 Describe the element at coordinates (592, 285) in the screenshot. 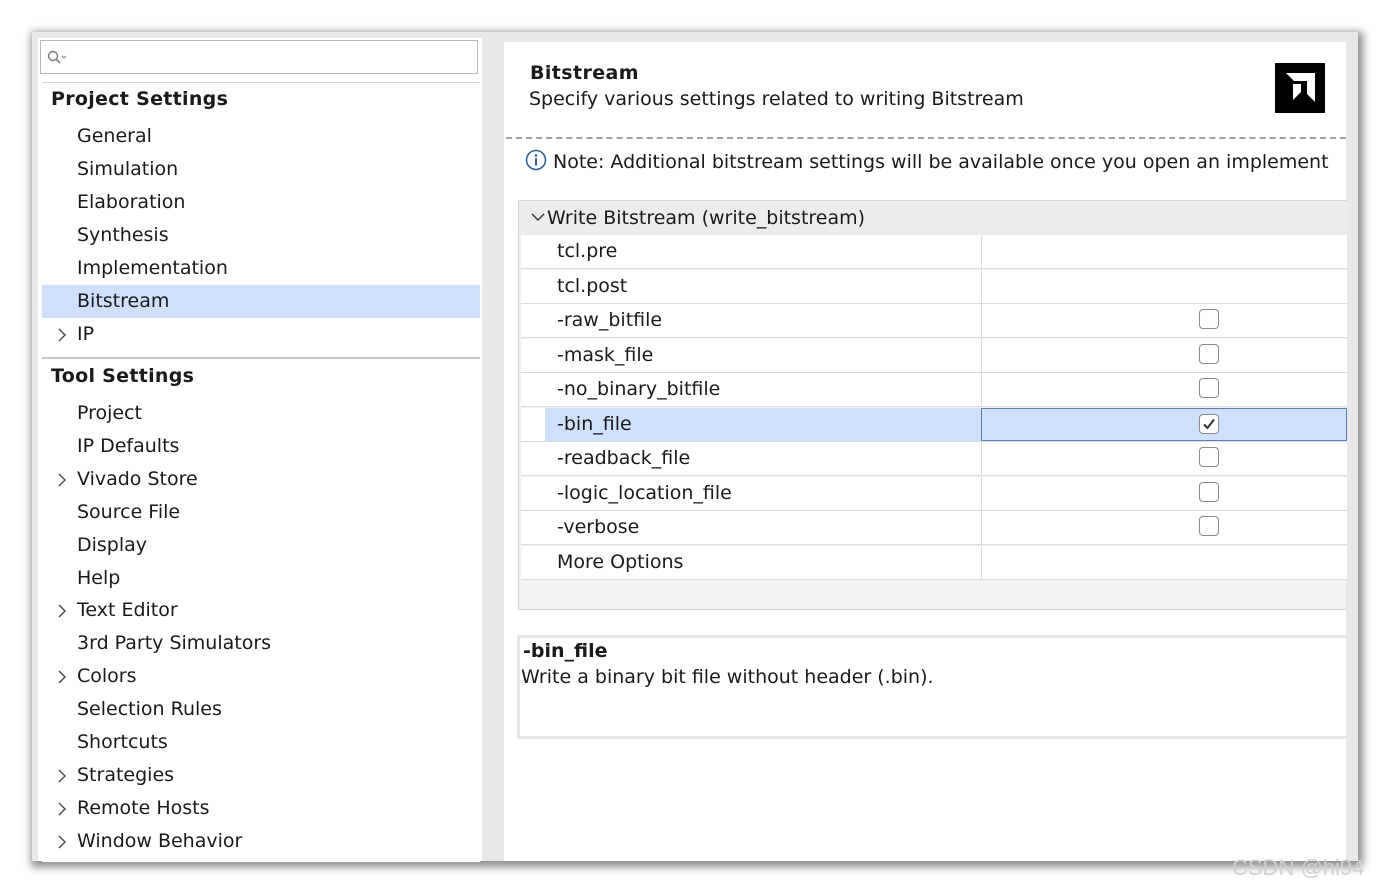

I see `property-name: tcl.post` at that location.